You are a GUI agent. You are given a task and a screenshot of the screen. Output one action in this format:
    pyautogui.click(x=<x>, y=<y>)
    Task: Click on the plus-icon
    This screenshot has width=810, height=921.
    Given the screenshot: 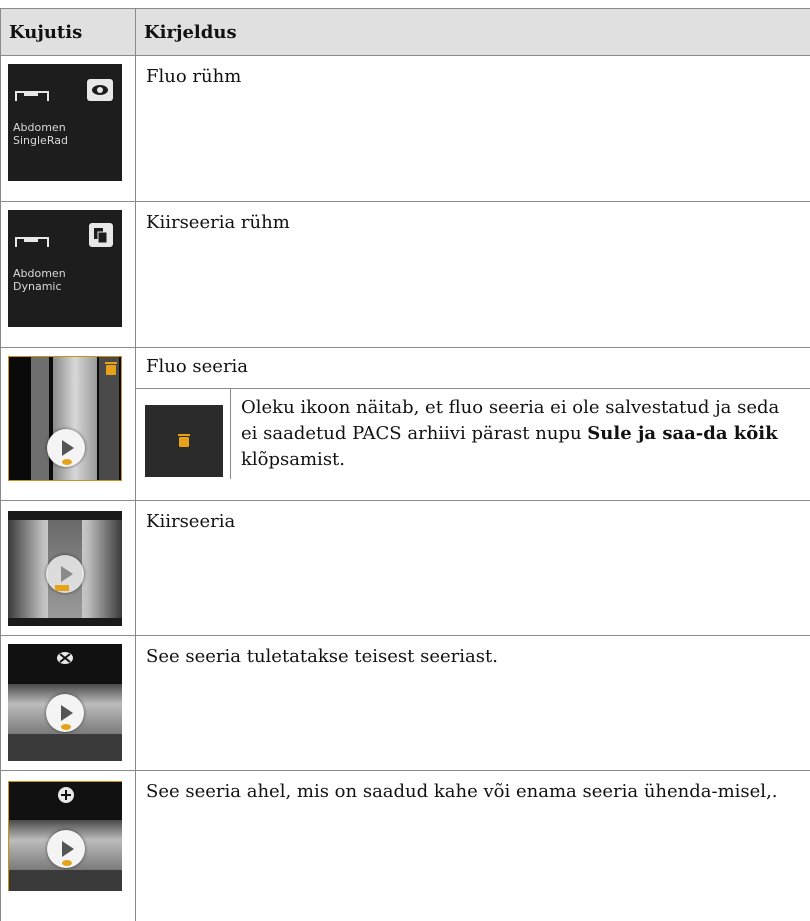 What is the action you would take?
    pyautogui.click(x=66, y=795)
    